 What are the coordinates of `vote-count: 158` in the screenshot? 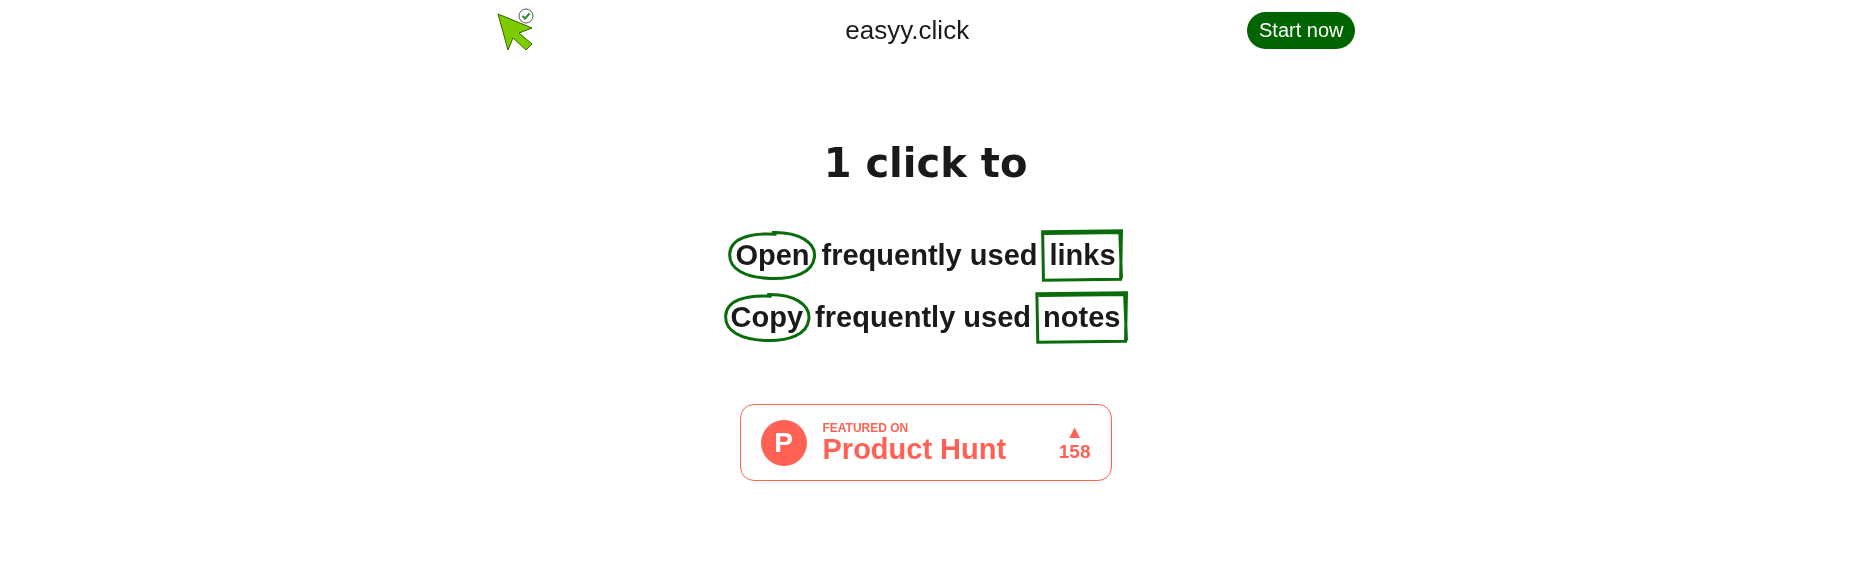 It's located at (1074, 451).